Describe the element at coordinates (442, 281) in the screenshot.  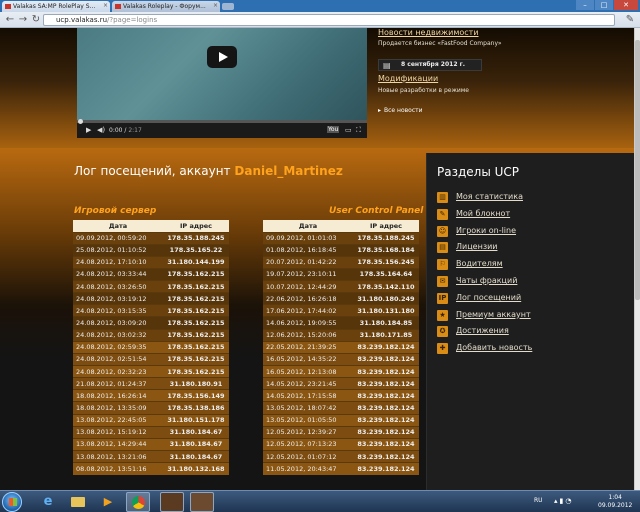
I see `chat-icon: ✉` at that location.